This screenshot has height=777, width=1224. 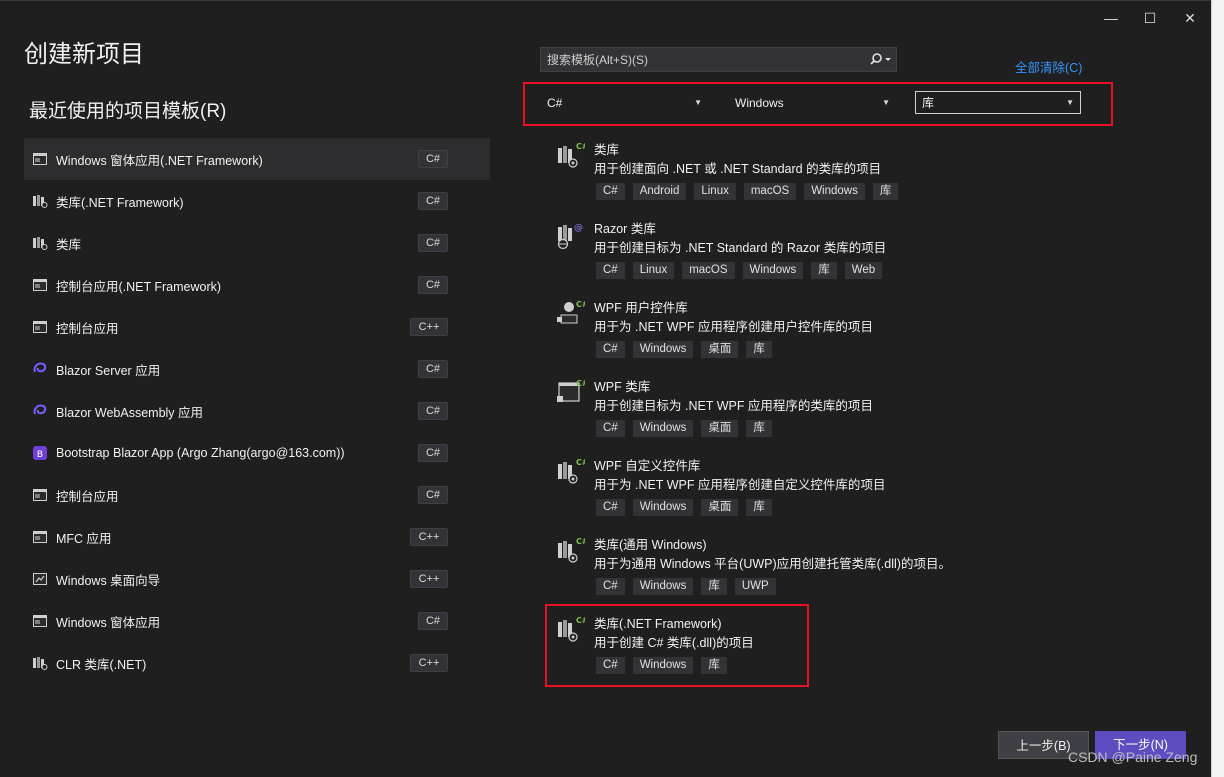 I want to click on recent-template-item: 控制台应用 C++, so click(x=257, y=327).